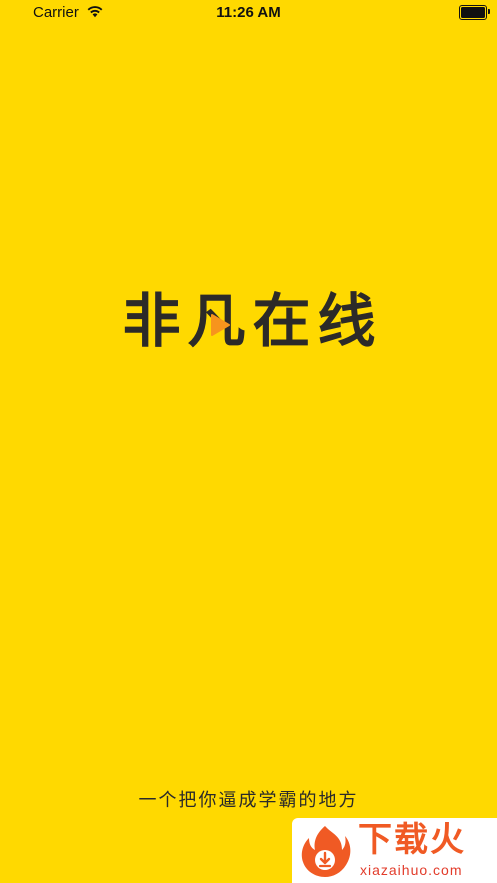  Describe the element at coordinates (346, 321) in the screenshot. I see `logo-char-xian: 线` at that location.